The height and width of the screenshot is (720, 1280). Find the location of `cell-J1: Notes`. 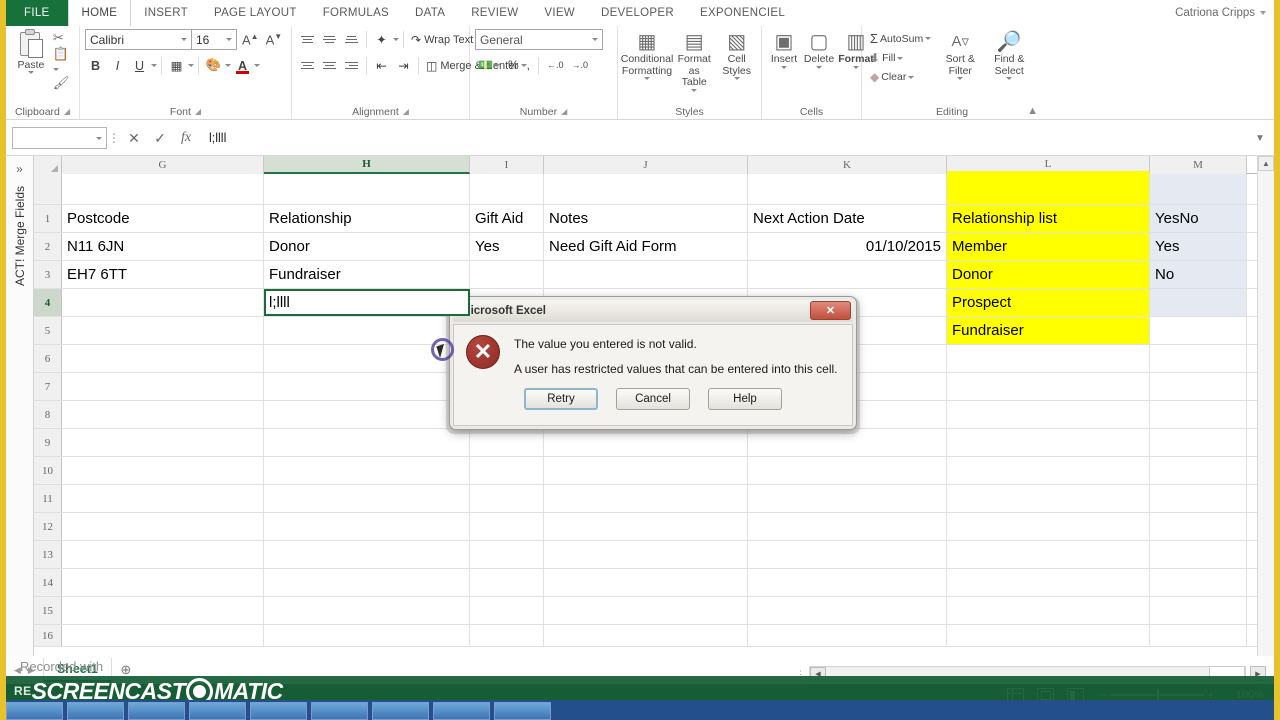

cell-J1: Notes is located at coordinates (646, 218).